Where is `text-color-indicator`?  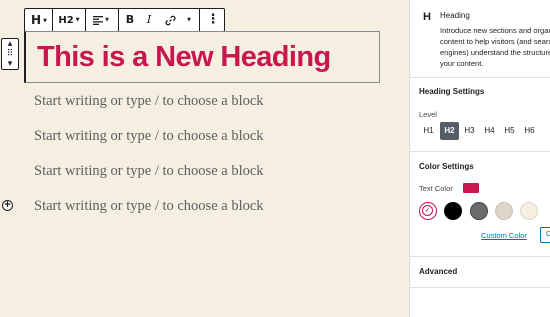 text-color-indicator is located at coordinates (471, 188).